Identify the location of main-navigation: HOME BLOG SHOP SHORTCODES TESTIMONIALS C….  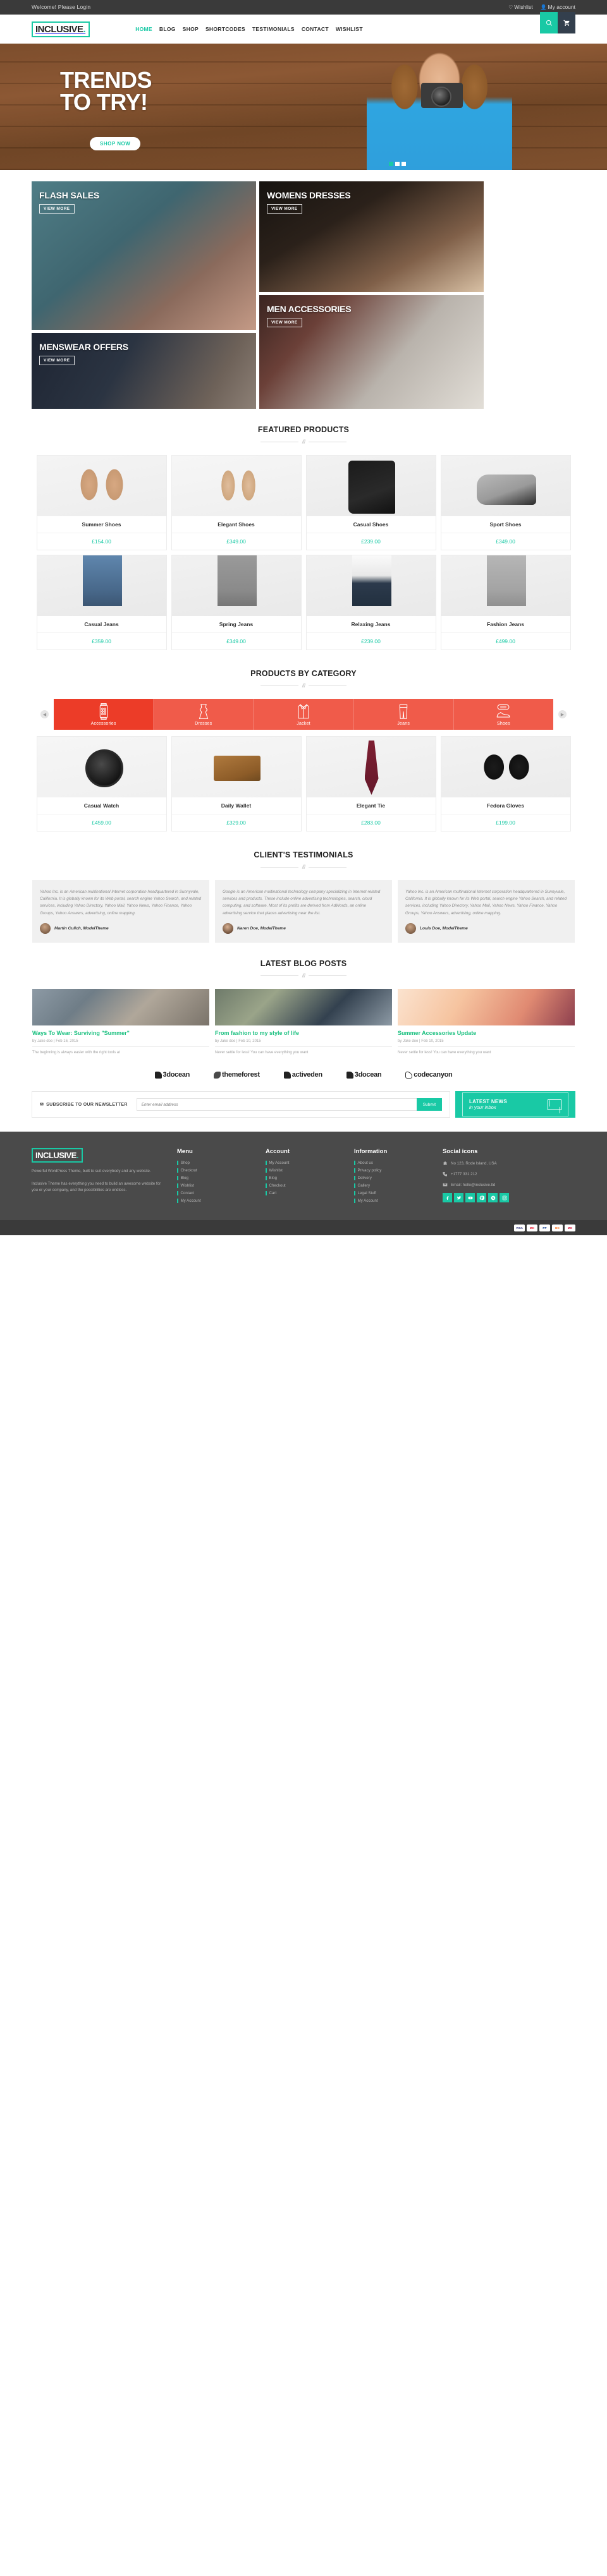
(249, 29).